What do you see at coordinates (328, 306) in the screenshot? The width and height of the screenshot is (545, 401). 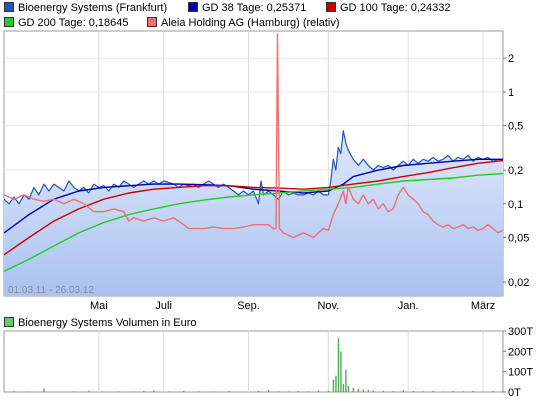 I see `x-tick-label: Nov.` at bounding box center [328, 306].